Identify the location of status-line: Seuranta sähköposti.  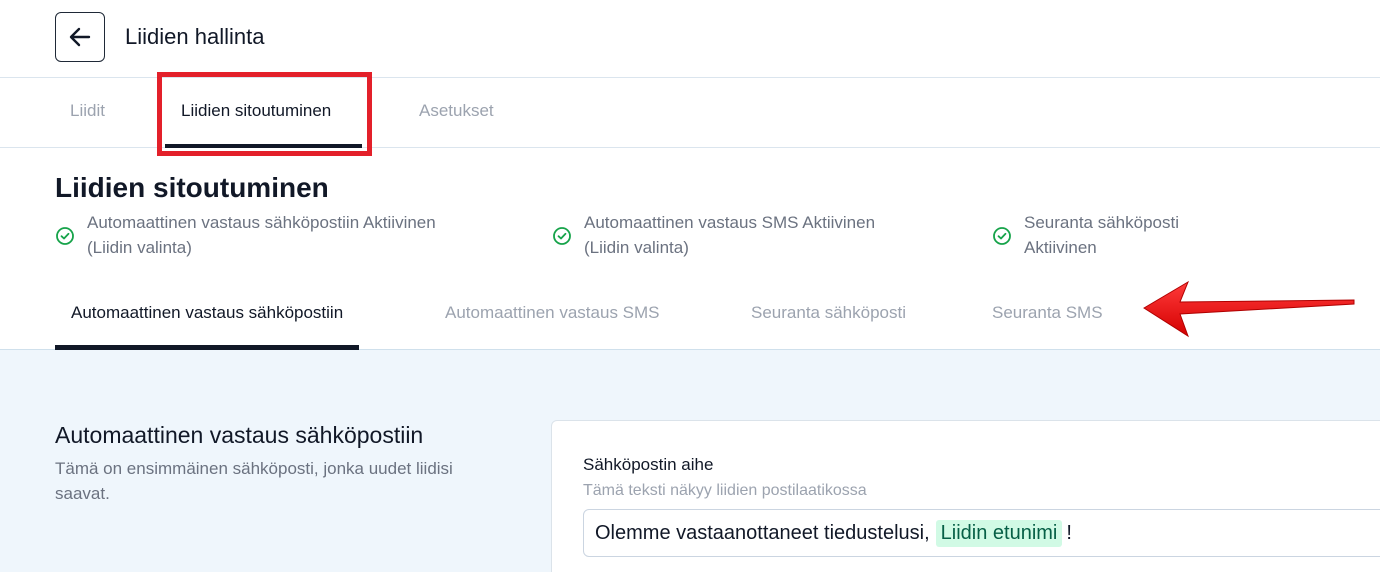
(1101, 222).